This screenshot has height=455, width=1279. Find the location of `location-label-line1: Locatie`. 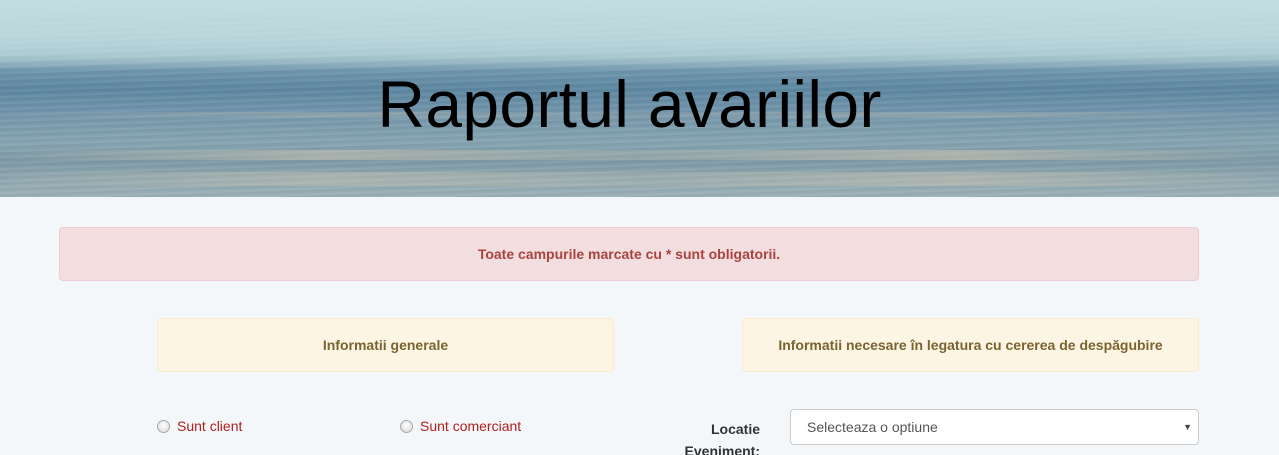

location-label-line1: Locatie is located at coordinates (735, 429).